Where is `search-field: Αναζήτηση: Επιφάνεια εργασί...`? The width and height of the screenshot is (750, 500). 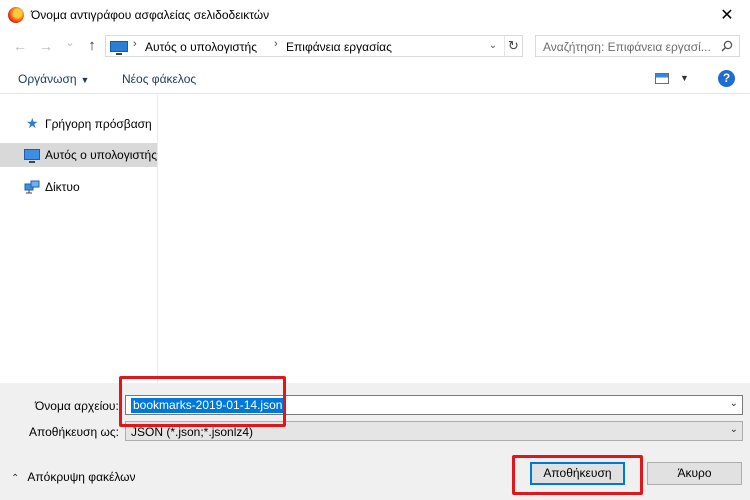
search-field: Αναζήτηση: Επιφάνεια εργασί... is located at coordinates (637, 46).